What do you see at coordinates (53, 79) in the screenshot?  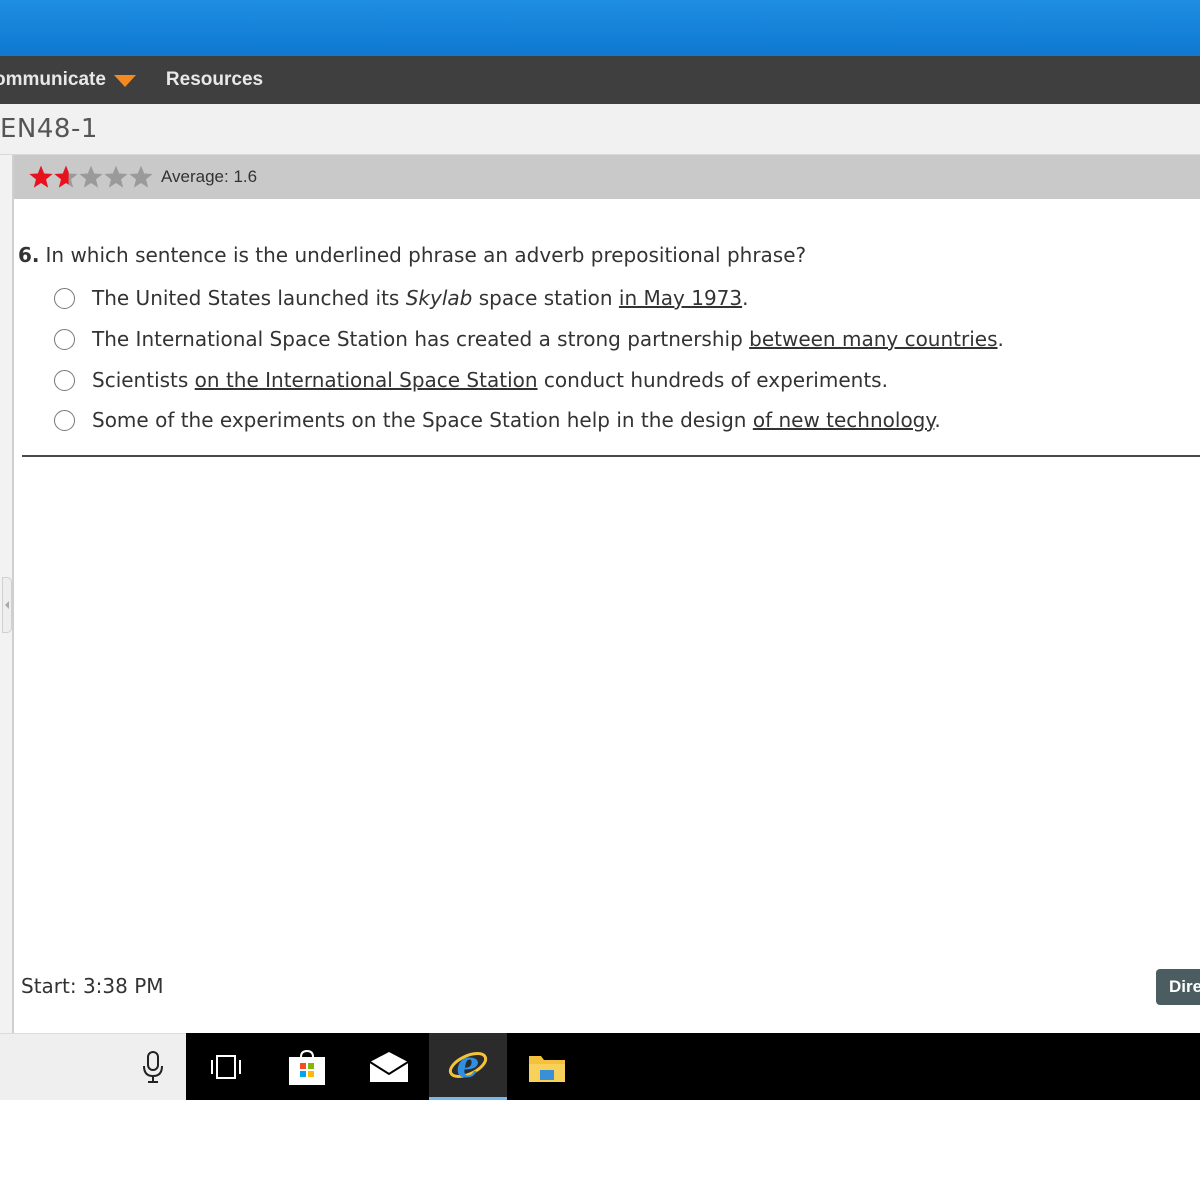 I see `nav-communicate-label: ommunicate` at bounding box center [53, 79].